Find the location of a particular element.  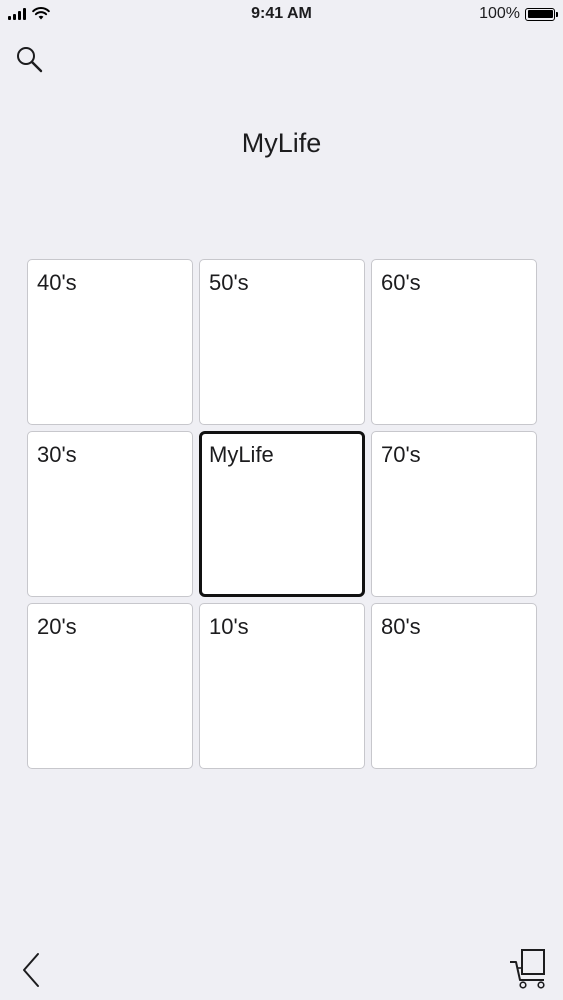

search-icon is located at coordinates (29, 59).